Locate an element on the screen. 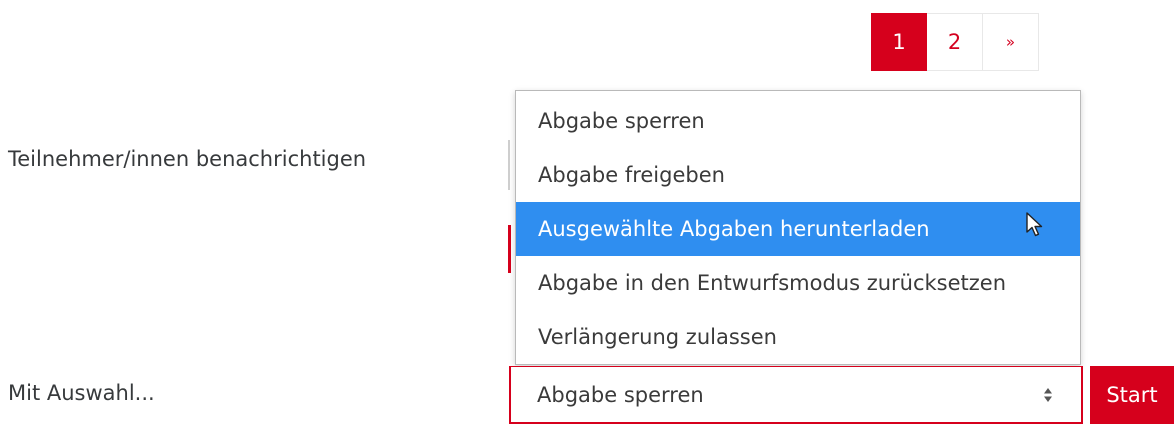 The image size is (1174, 425). option-download-selected-label: Ausgewählte Abgaben herunterladen is located at coordinates (734, 229).